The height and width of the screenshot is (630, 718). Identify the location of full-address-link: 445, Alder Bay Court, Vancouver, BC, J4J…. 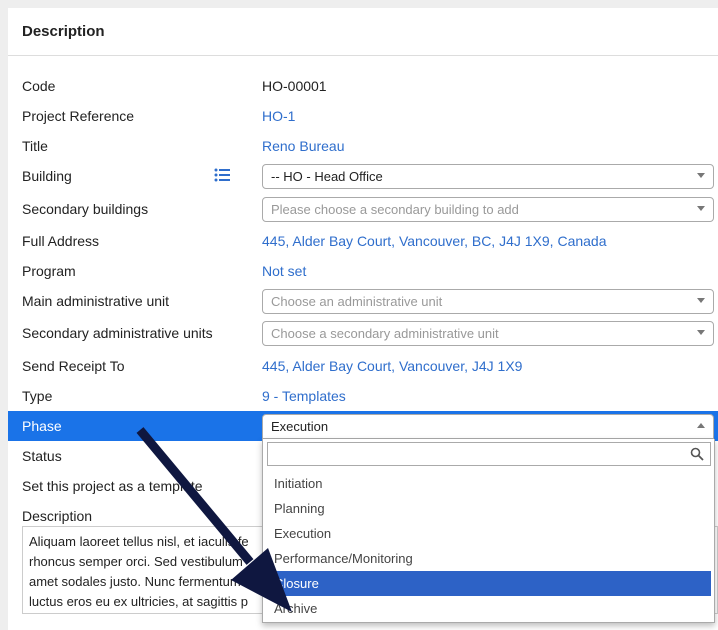
(434, 241).